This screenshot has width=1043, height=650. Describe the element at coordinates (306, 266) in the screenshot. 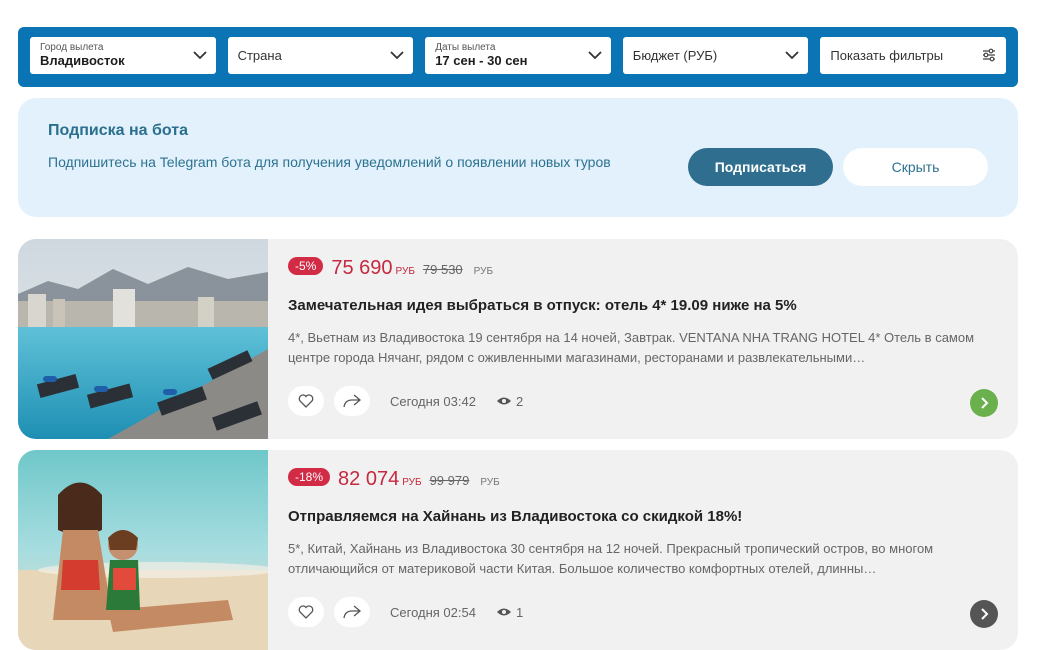

I see `discount-badge: -5%` at that location.